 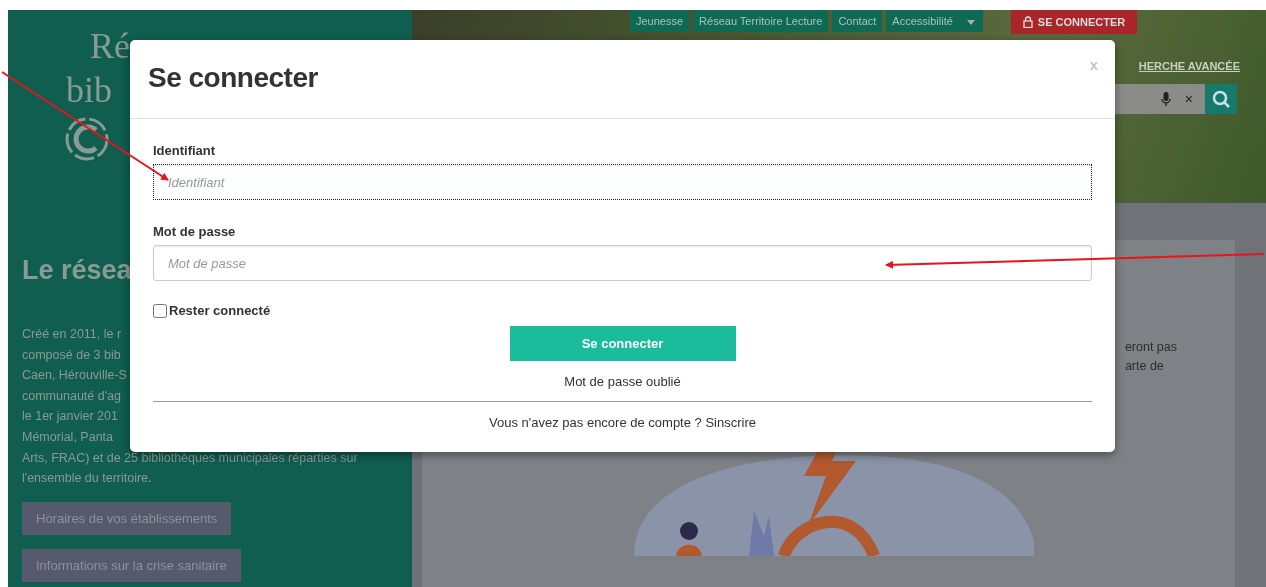 What do you see at coordinates (72, 334) in the screenshot?
I see `paragraph-line: Créé en 2011, le r` at bounding box center [72, 334].